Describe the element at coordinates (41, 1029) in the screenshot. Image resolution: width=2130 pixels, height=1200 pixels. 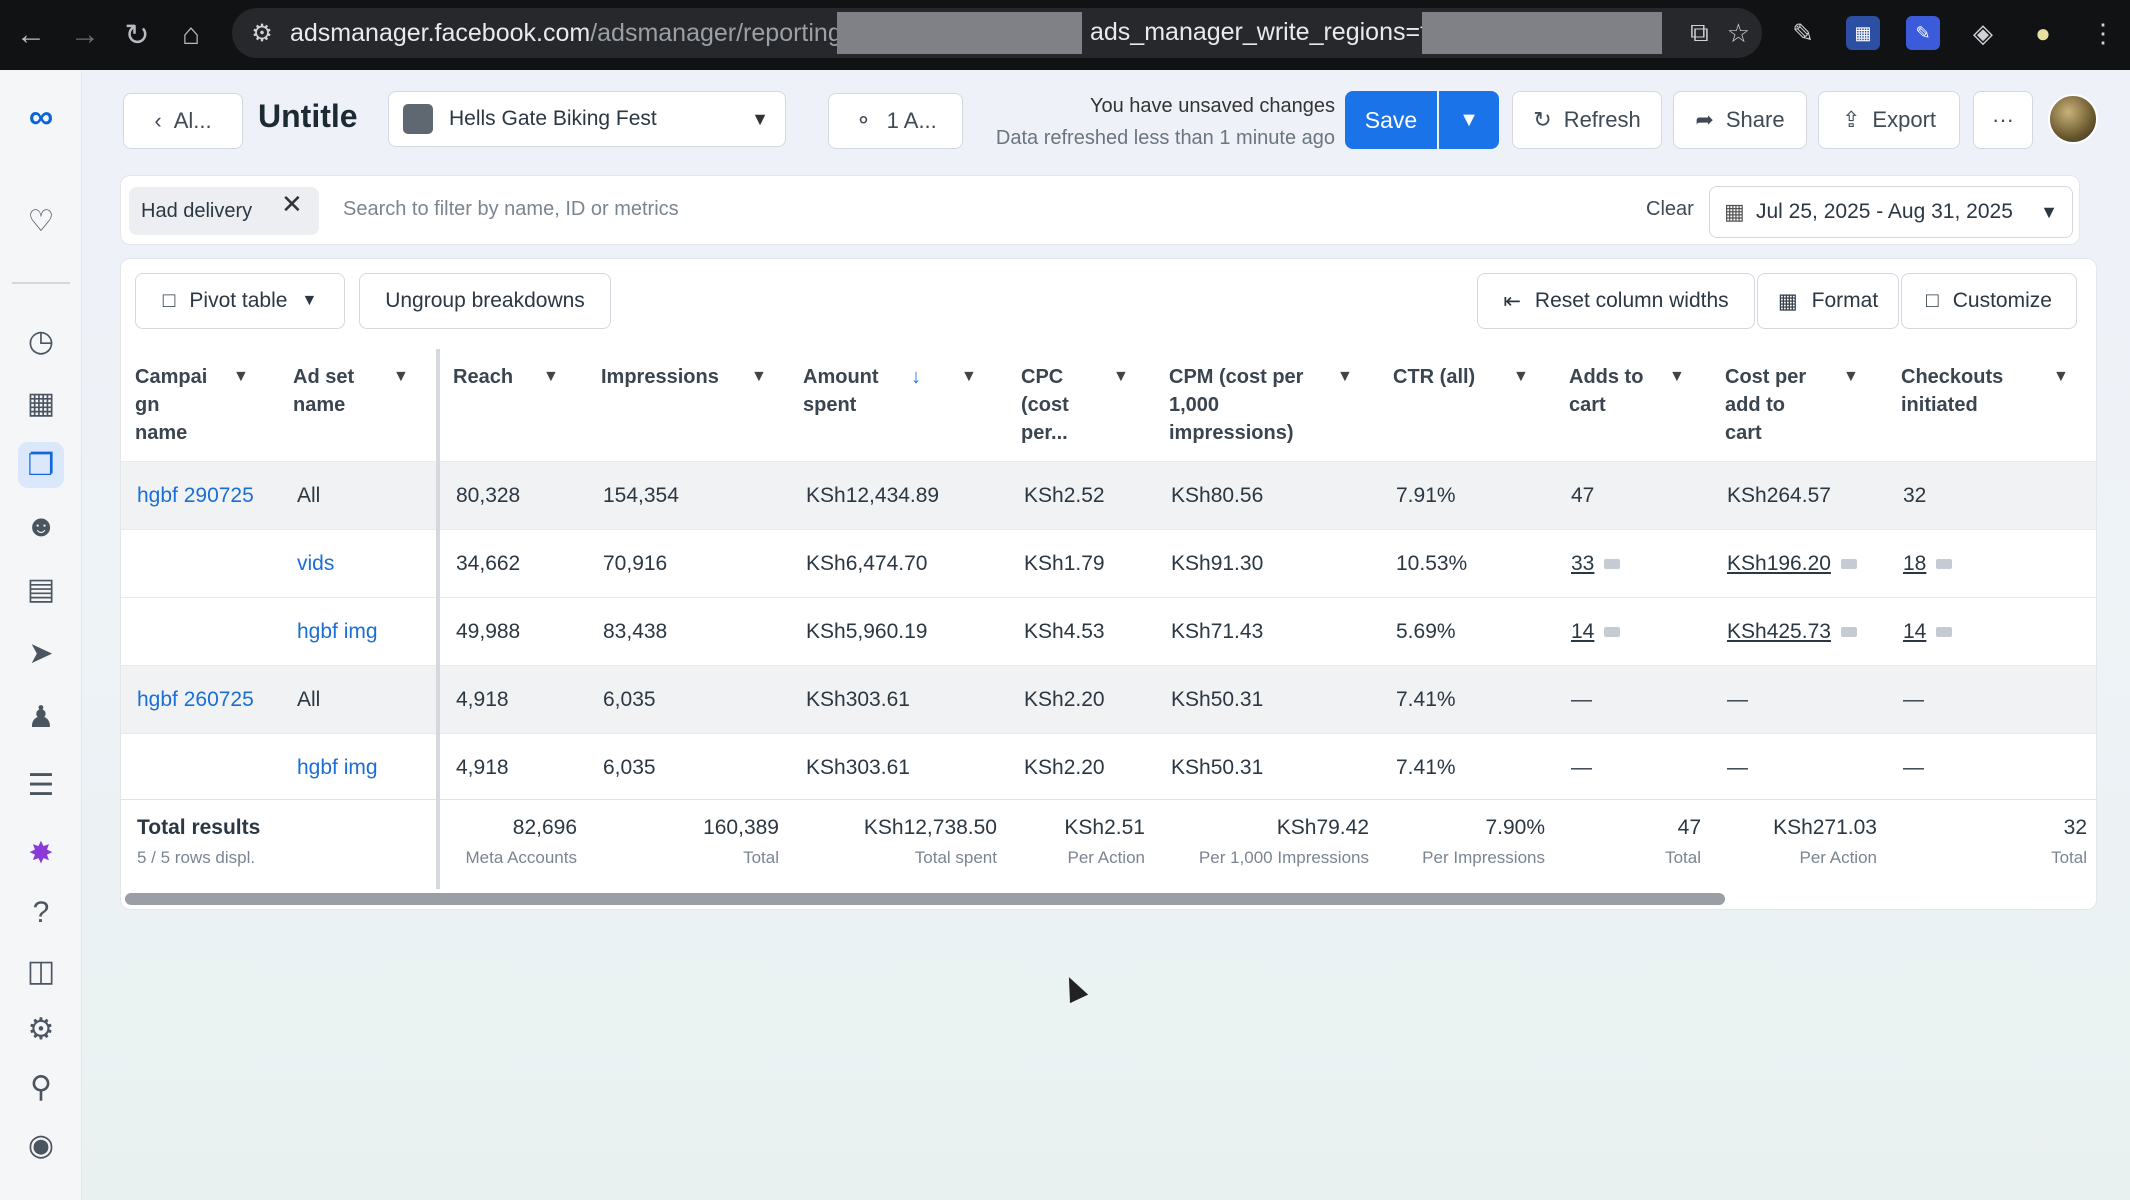
I see `settings-gear-icon: ⚙` at that location.